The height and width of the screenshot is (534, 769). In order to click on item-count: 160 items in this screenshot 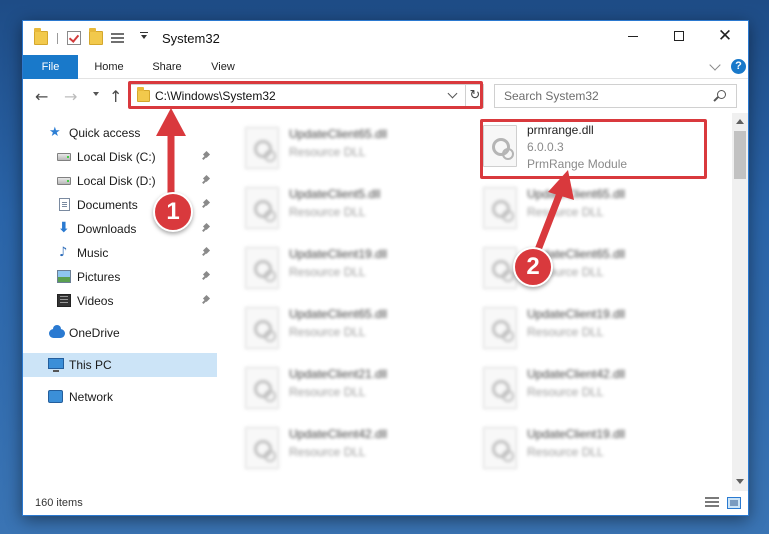, I will do `click(59, 503)`.